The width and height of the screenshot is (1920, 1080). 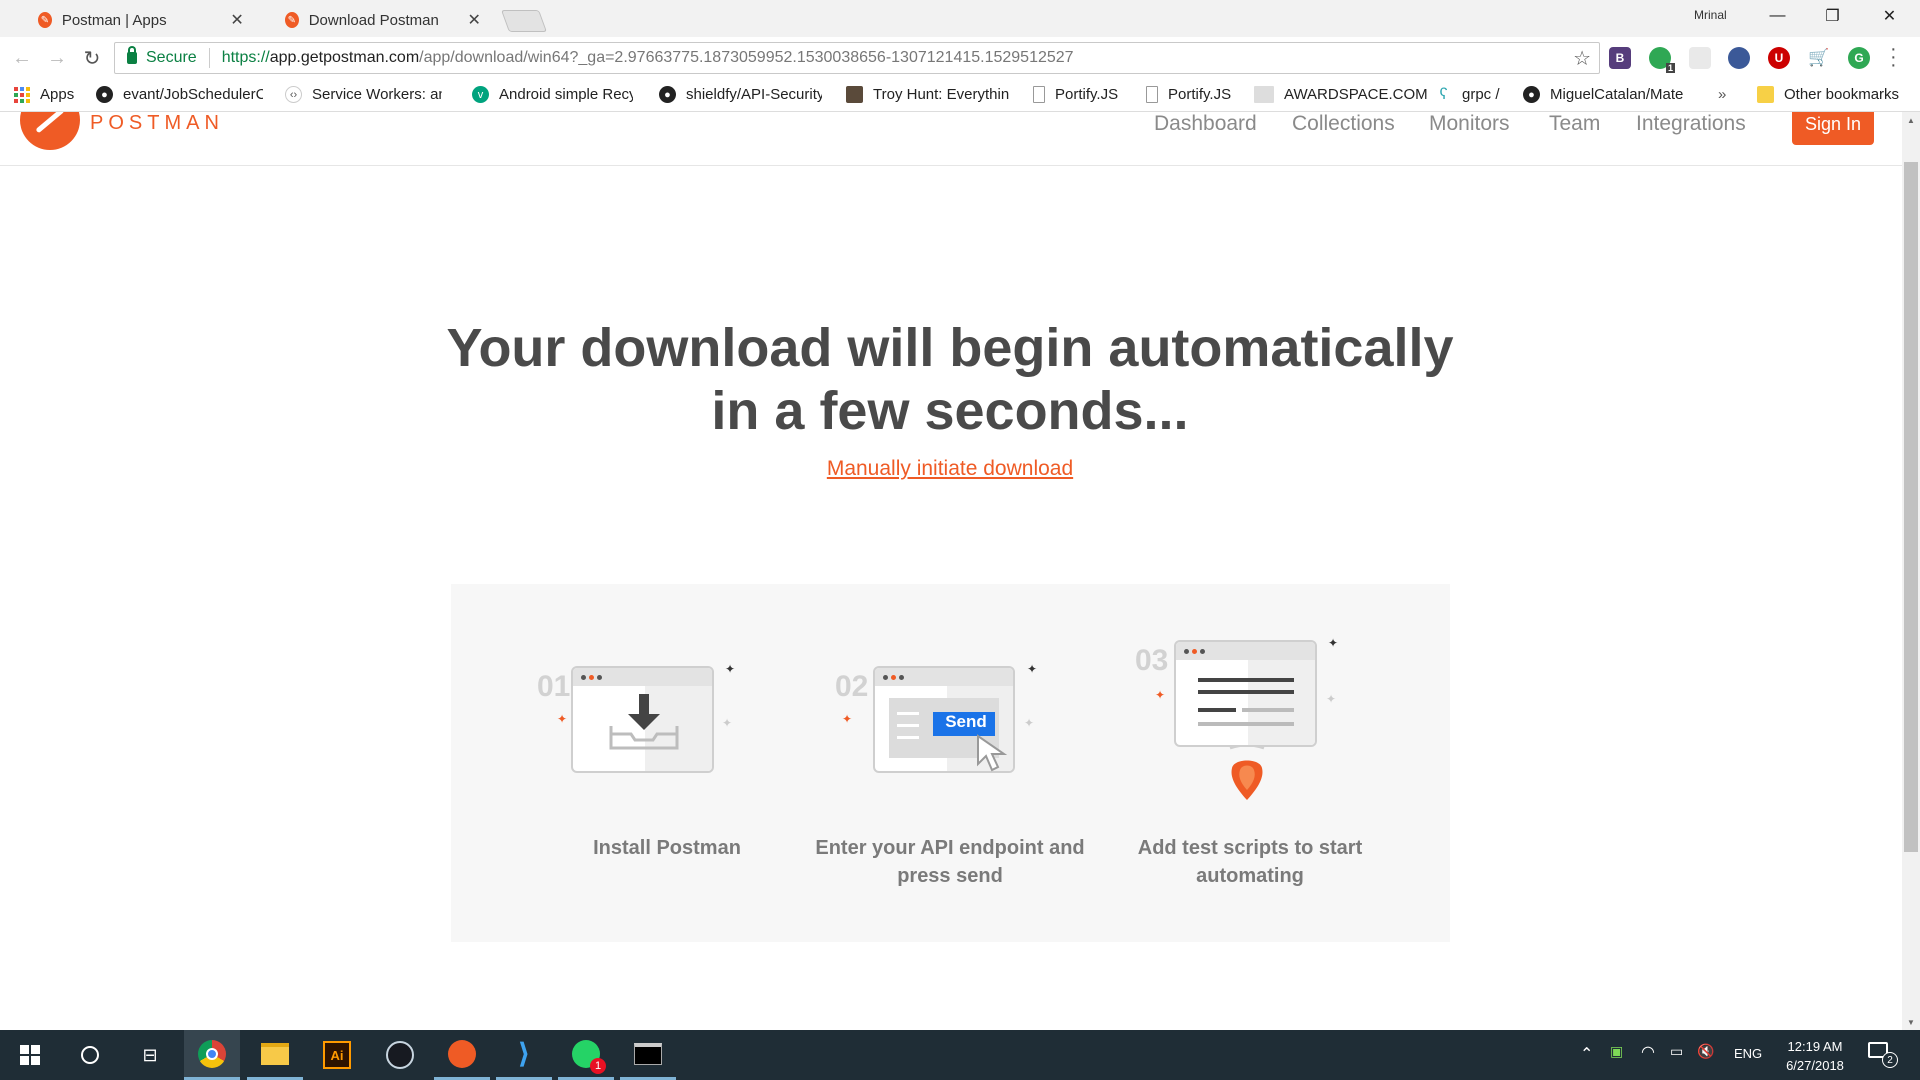 I want to click on tab-postman-apps: ✎ Postman | Apps ✕, so click(x=135, y=20).